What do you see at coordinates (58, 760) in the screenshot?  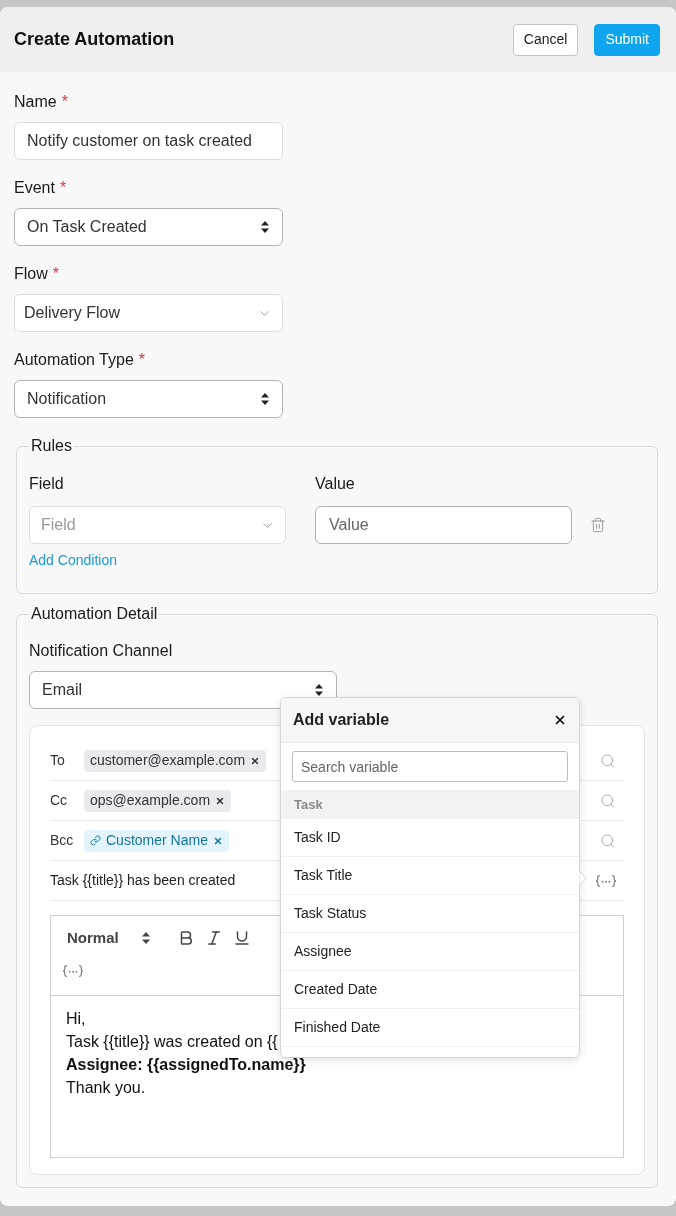 I see `recipient-label: To` at bounding box center [58, 760].